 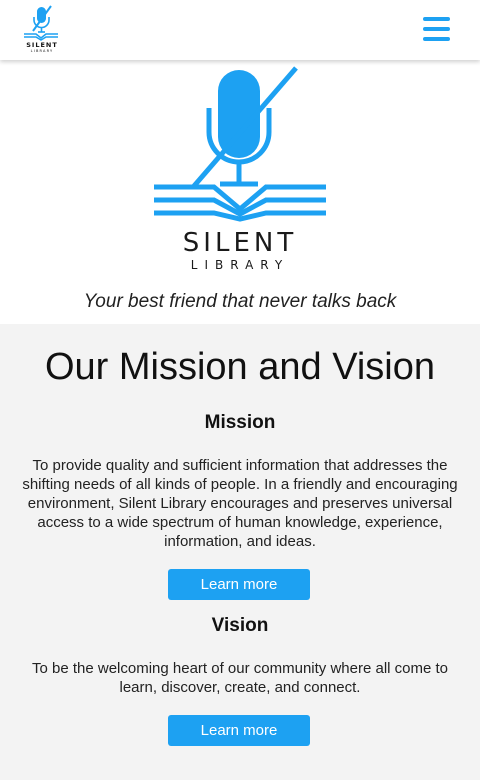 I want to click on vision-heading: Vision, so click(x=240, y=625).